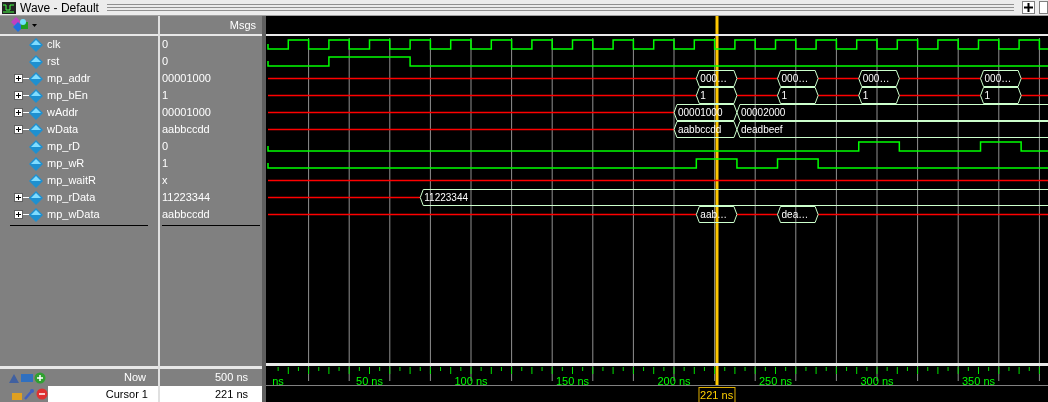 This screenshot has width=1048, height=402. What do you see at coordinates (369, 381) in the screenshot?
I see `time-label: 50 ns` at bounding box center [369, 381].